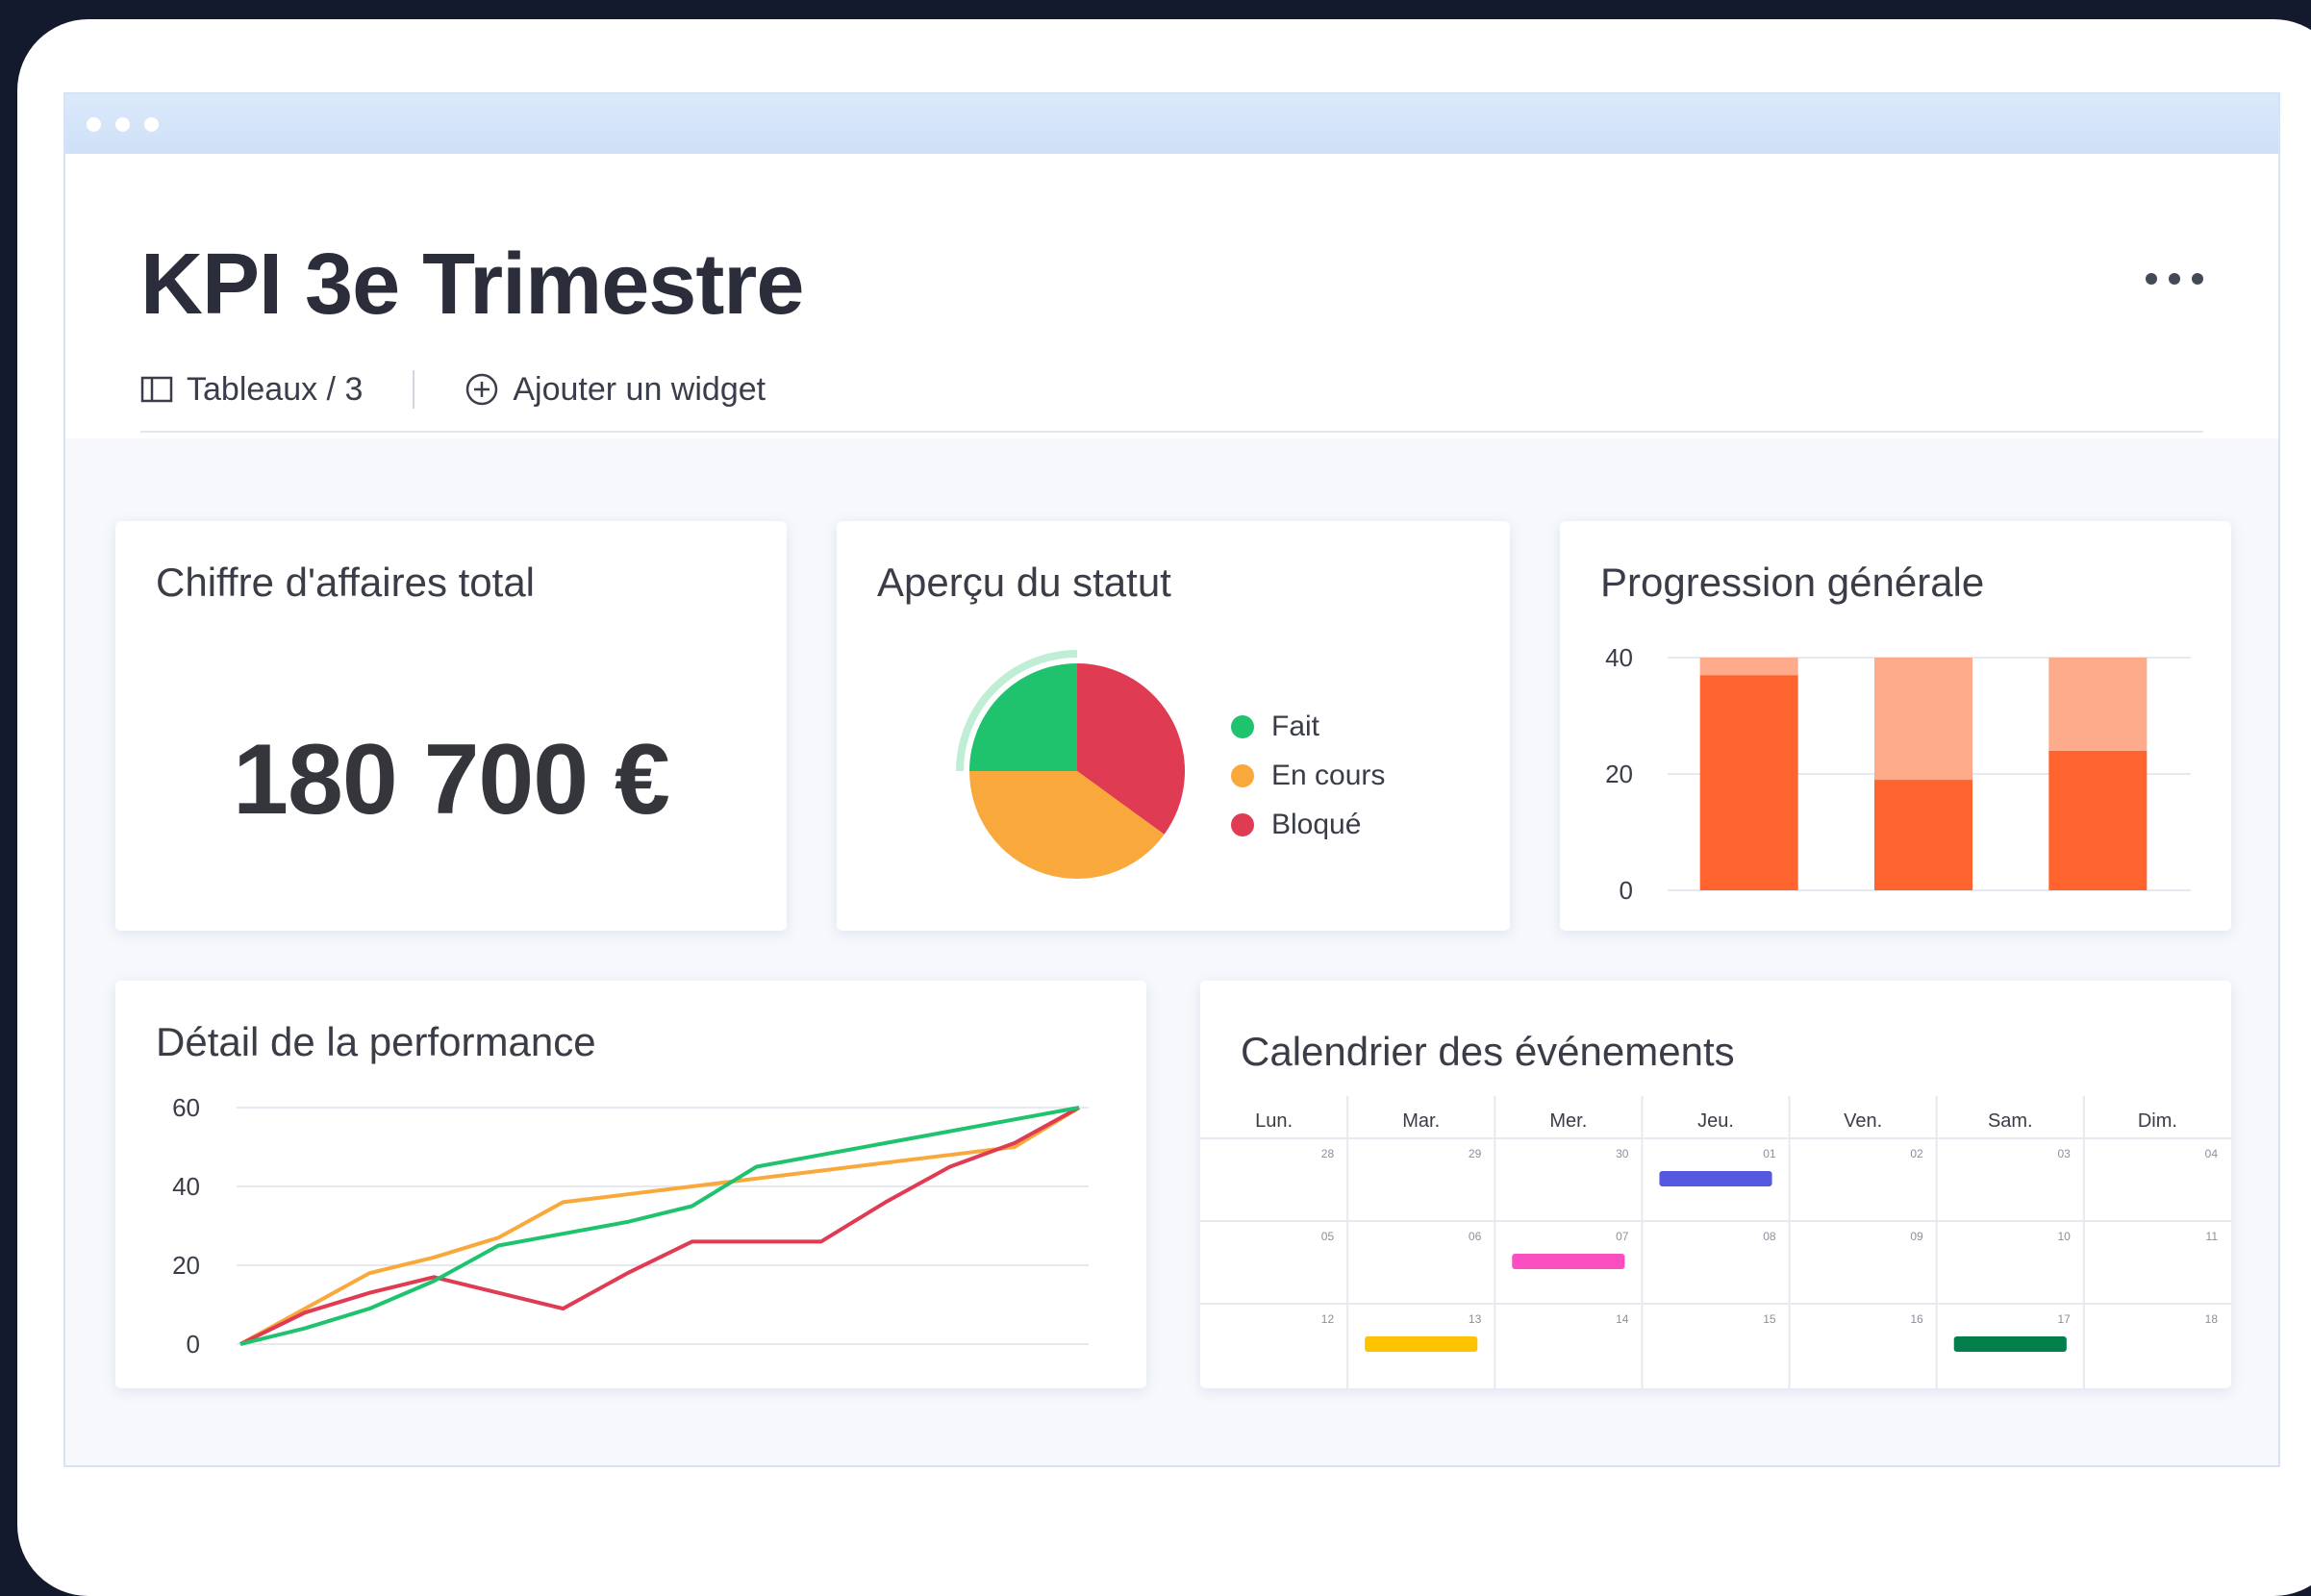 The image size is (2311, 1596). What do you see at coordinates (482, 389) in the screenshot?
I see `add-circle-icon` at bounding box center [482, 389].